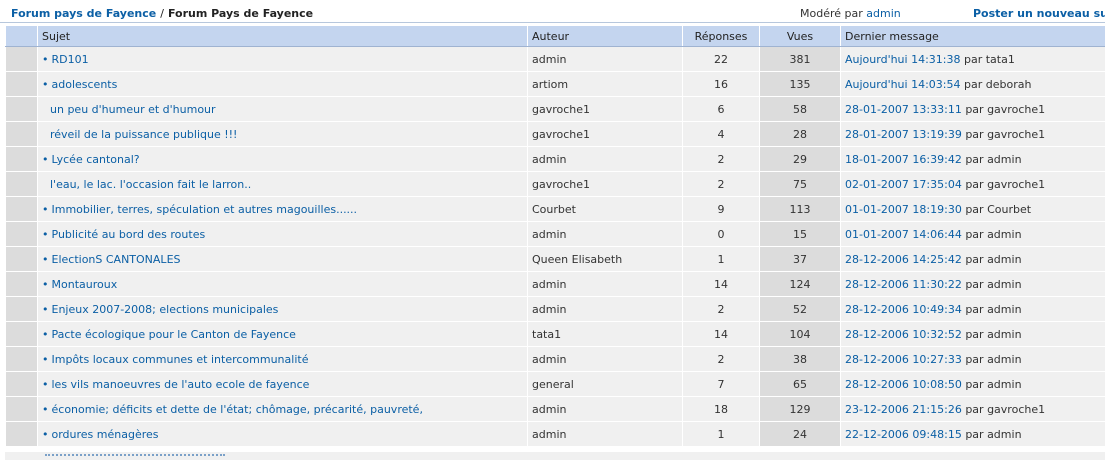 The height and width of the screenshot is (460, 1105). What do you see at coordinates (721, 36) in the screenshot?
I see `header-replies: Réponses` at bounding box center [721, 36].